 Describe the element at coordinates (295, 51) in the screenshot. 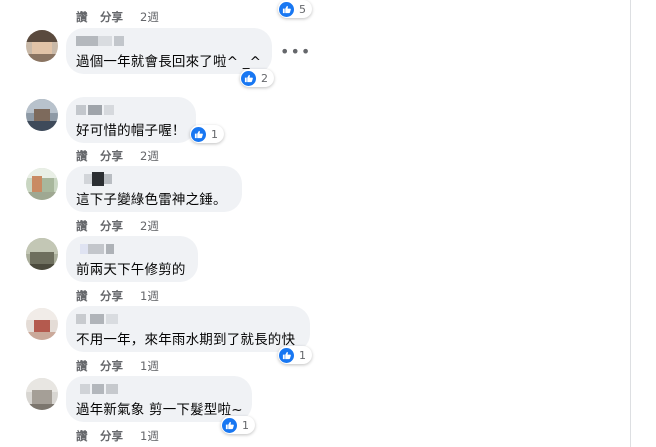

I see `more-options-button: •••` at that location.